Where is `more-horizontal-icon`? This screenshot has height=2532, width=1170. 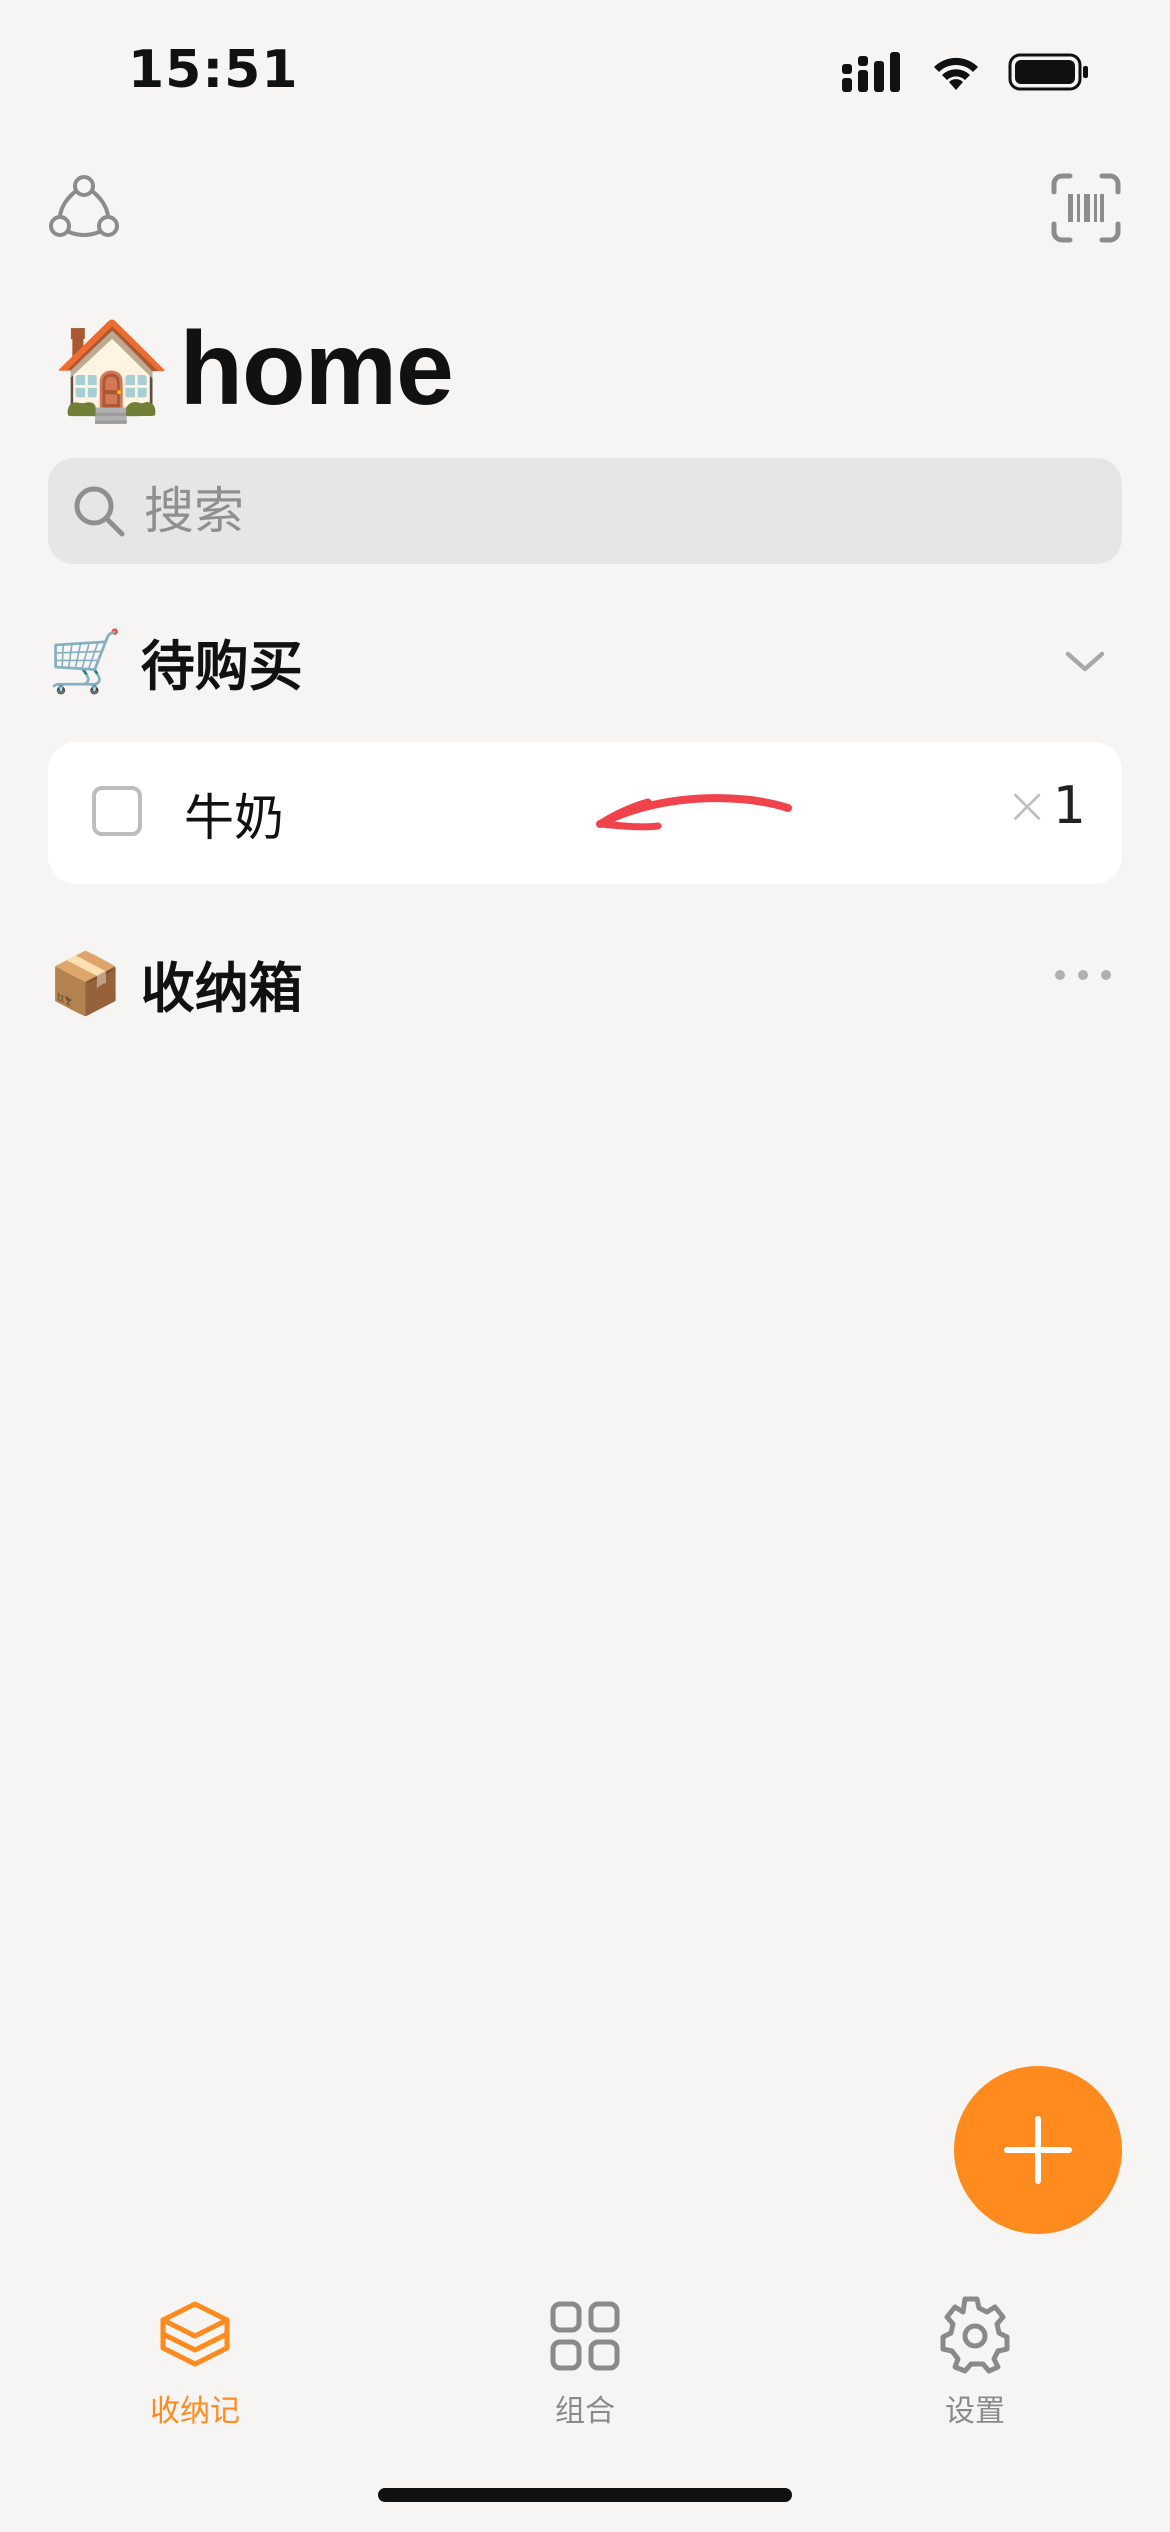
more-horizontal-icon is located at coordinates (1083, 975).